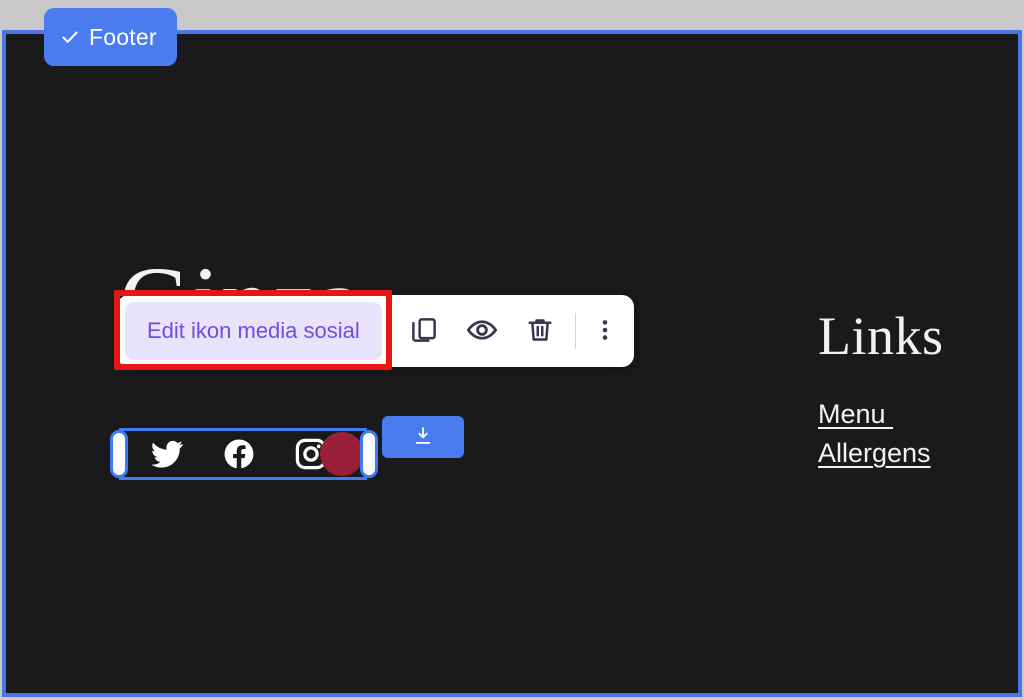 This screenshot has width=1024, height=699. I want to click on download-button, so click(423, 437).